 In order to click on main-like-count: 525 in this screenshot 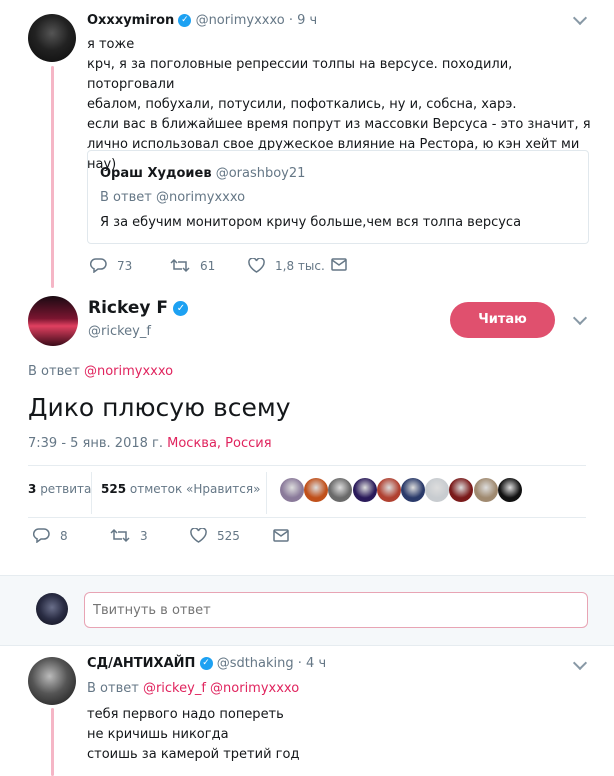, I will do `click(228, 535)`.